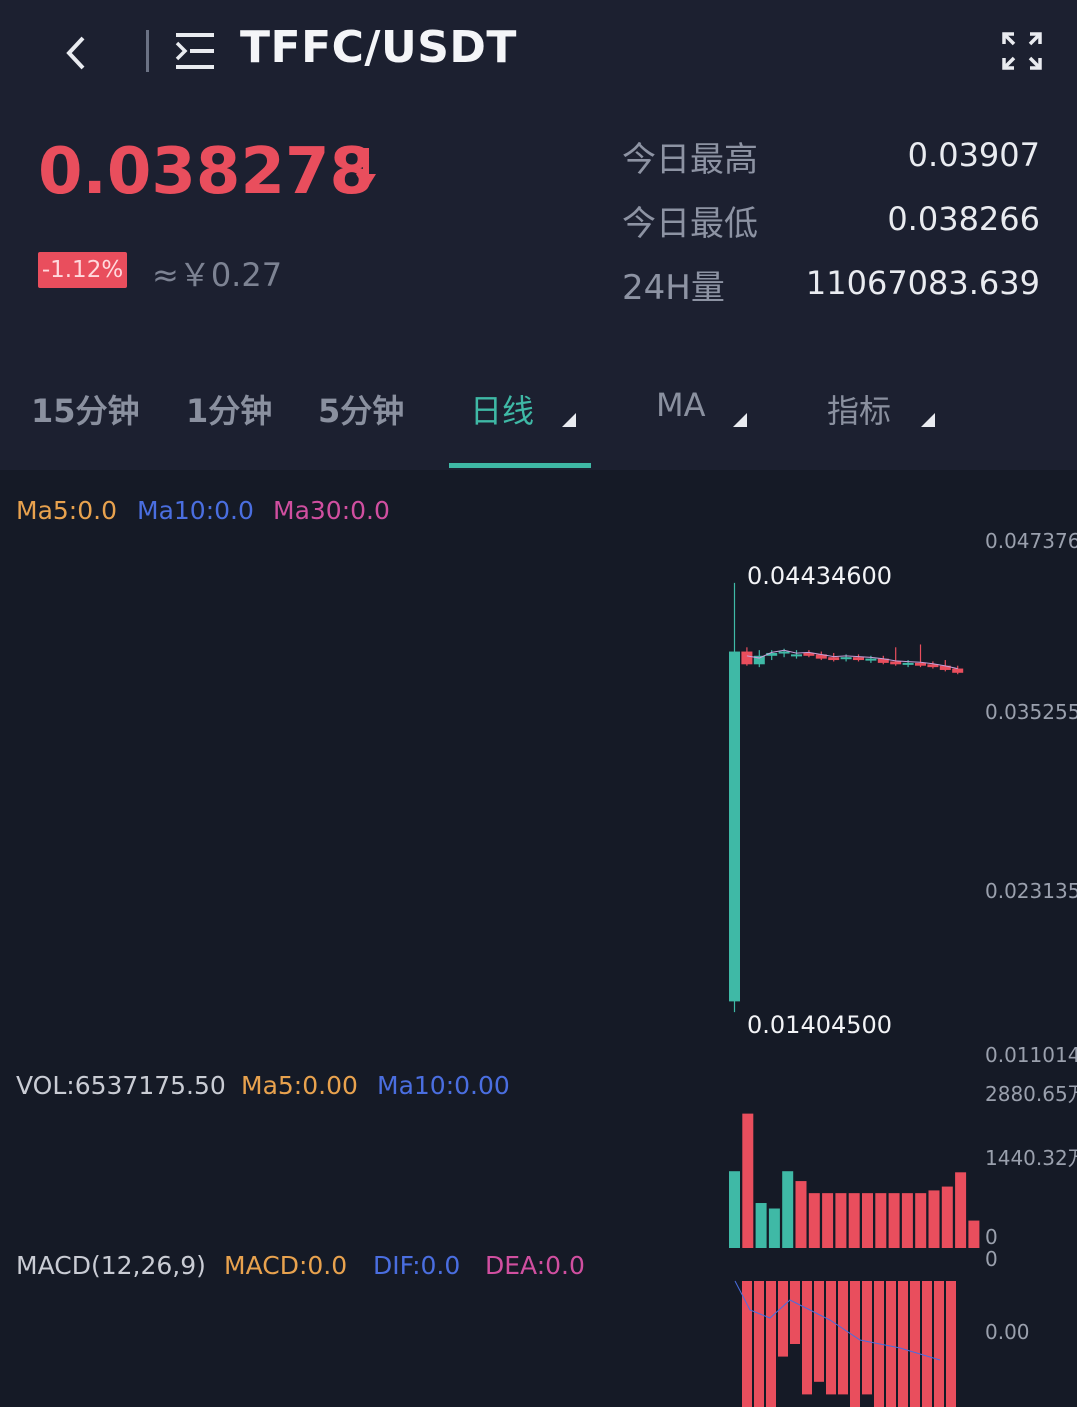  What do you see at coordinates (1031, 1158) in the screenshot?
I see `volume-axis-label: 1440.32万` at bounding box center [1031, 1158].